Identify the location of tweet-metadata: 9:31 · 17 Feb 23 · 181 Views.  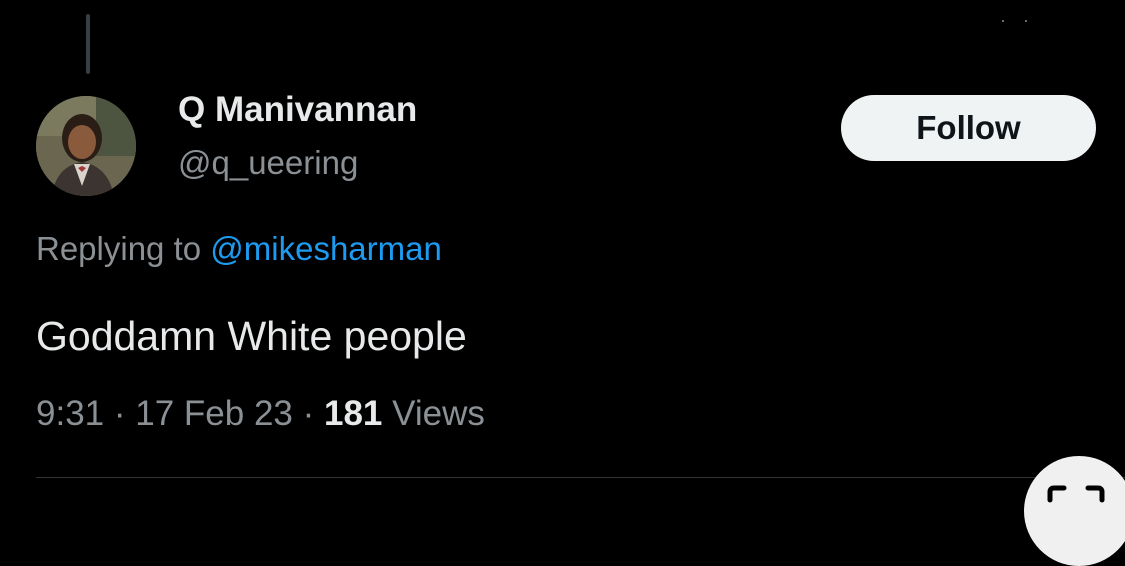
(260, 413).